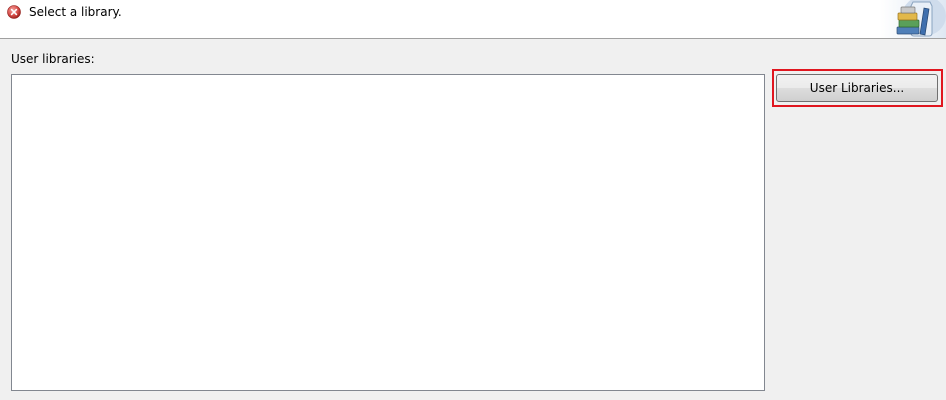 The image size is (946, 400). Describe the element at coordinates (75, 12) in the screenshot. I see `header-message: Select a library.` at that location.